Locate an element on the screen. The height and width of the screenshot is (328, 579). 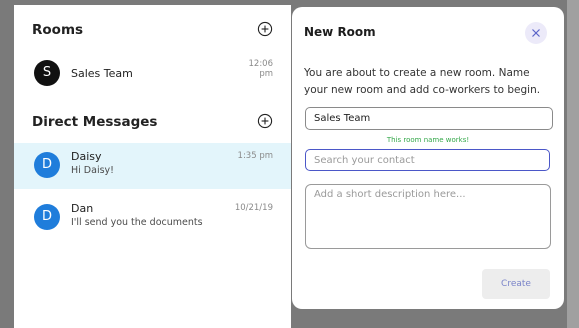
rooms-header: Rooms is located at coordinates (152, 31).